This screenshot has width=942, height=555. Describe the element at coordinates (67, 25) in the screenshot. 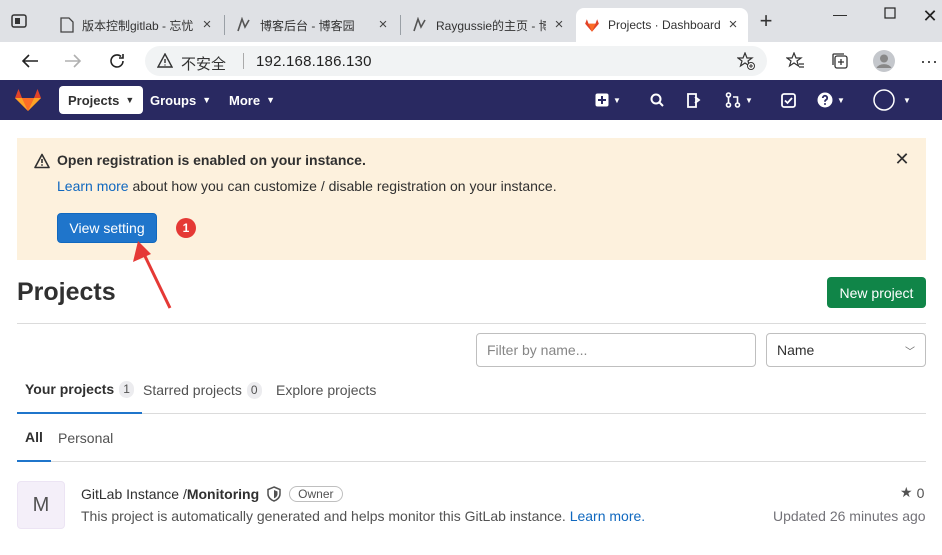

I see `document-icon` at that location.